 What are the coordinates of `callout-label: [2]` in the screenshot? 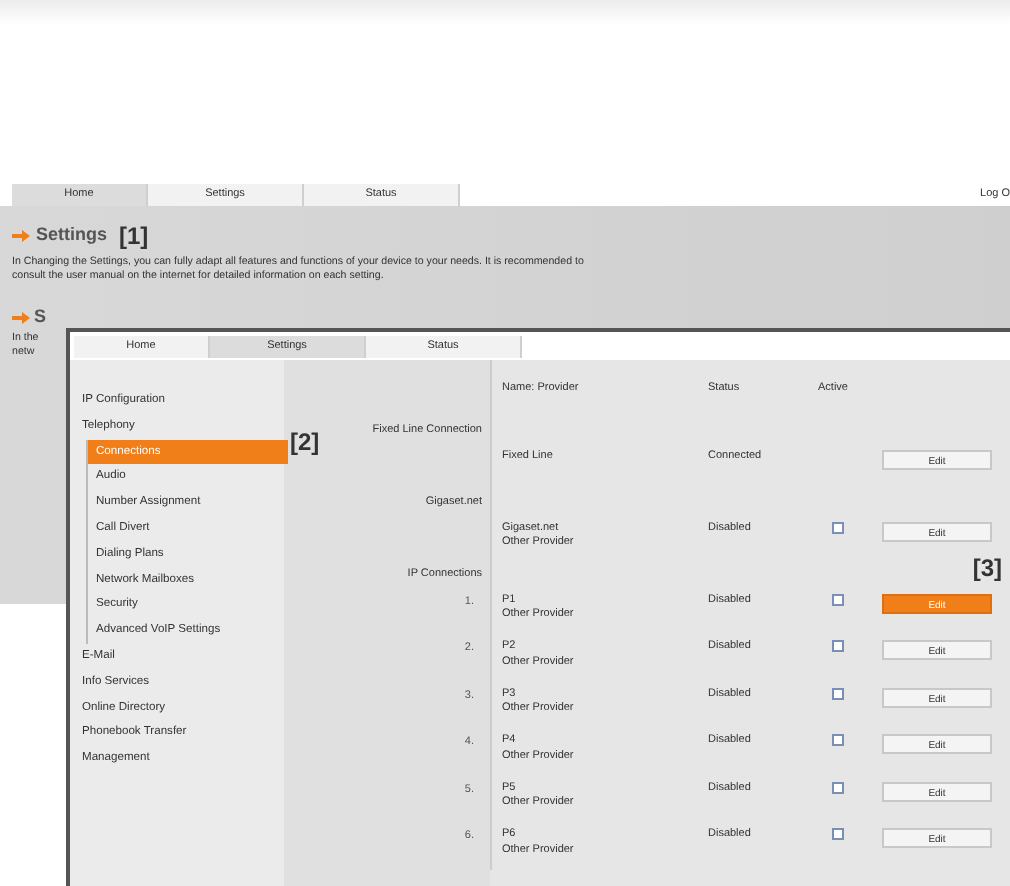 It's located at (305, 443).